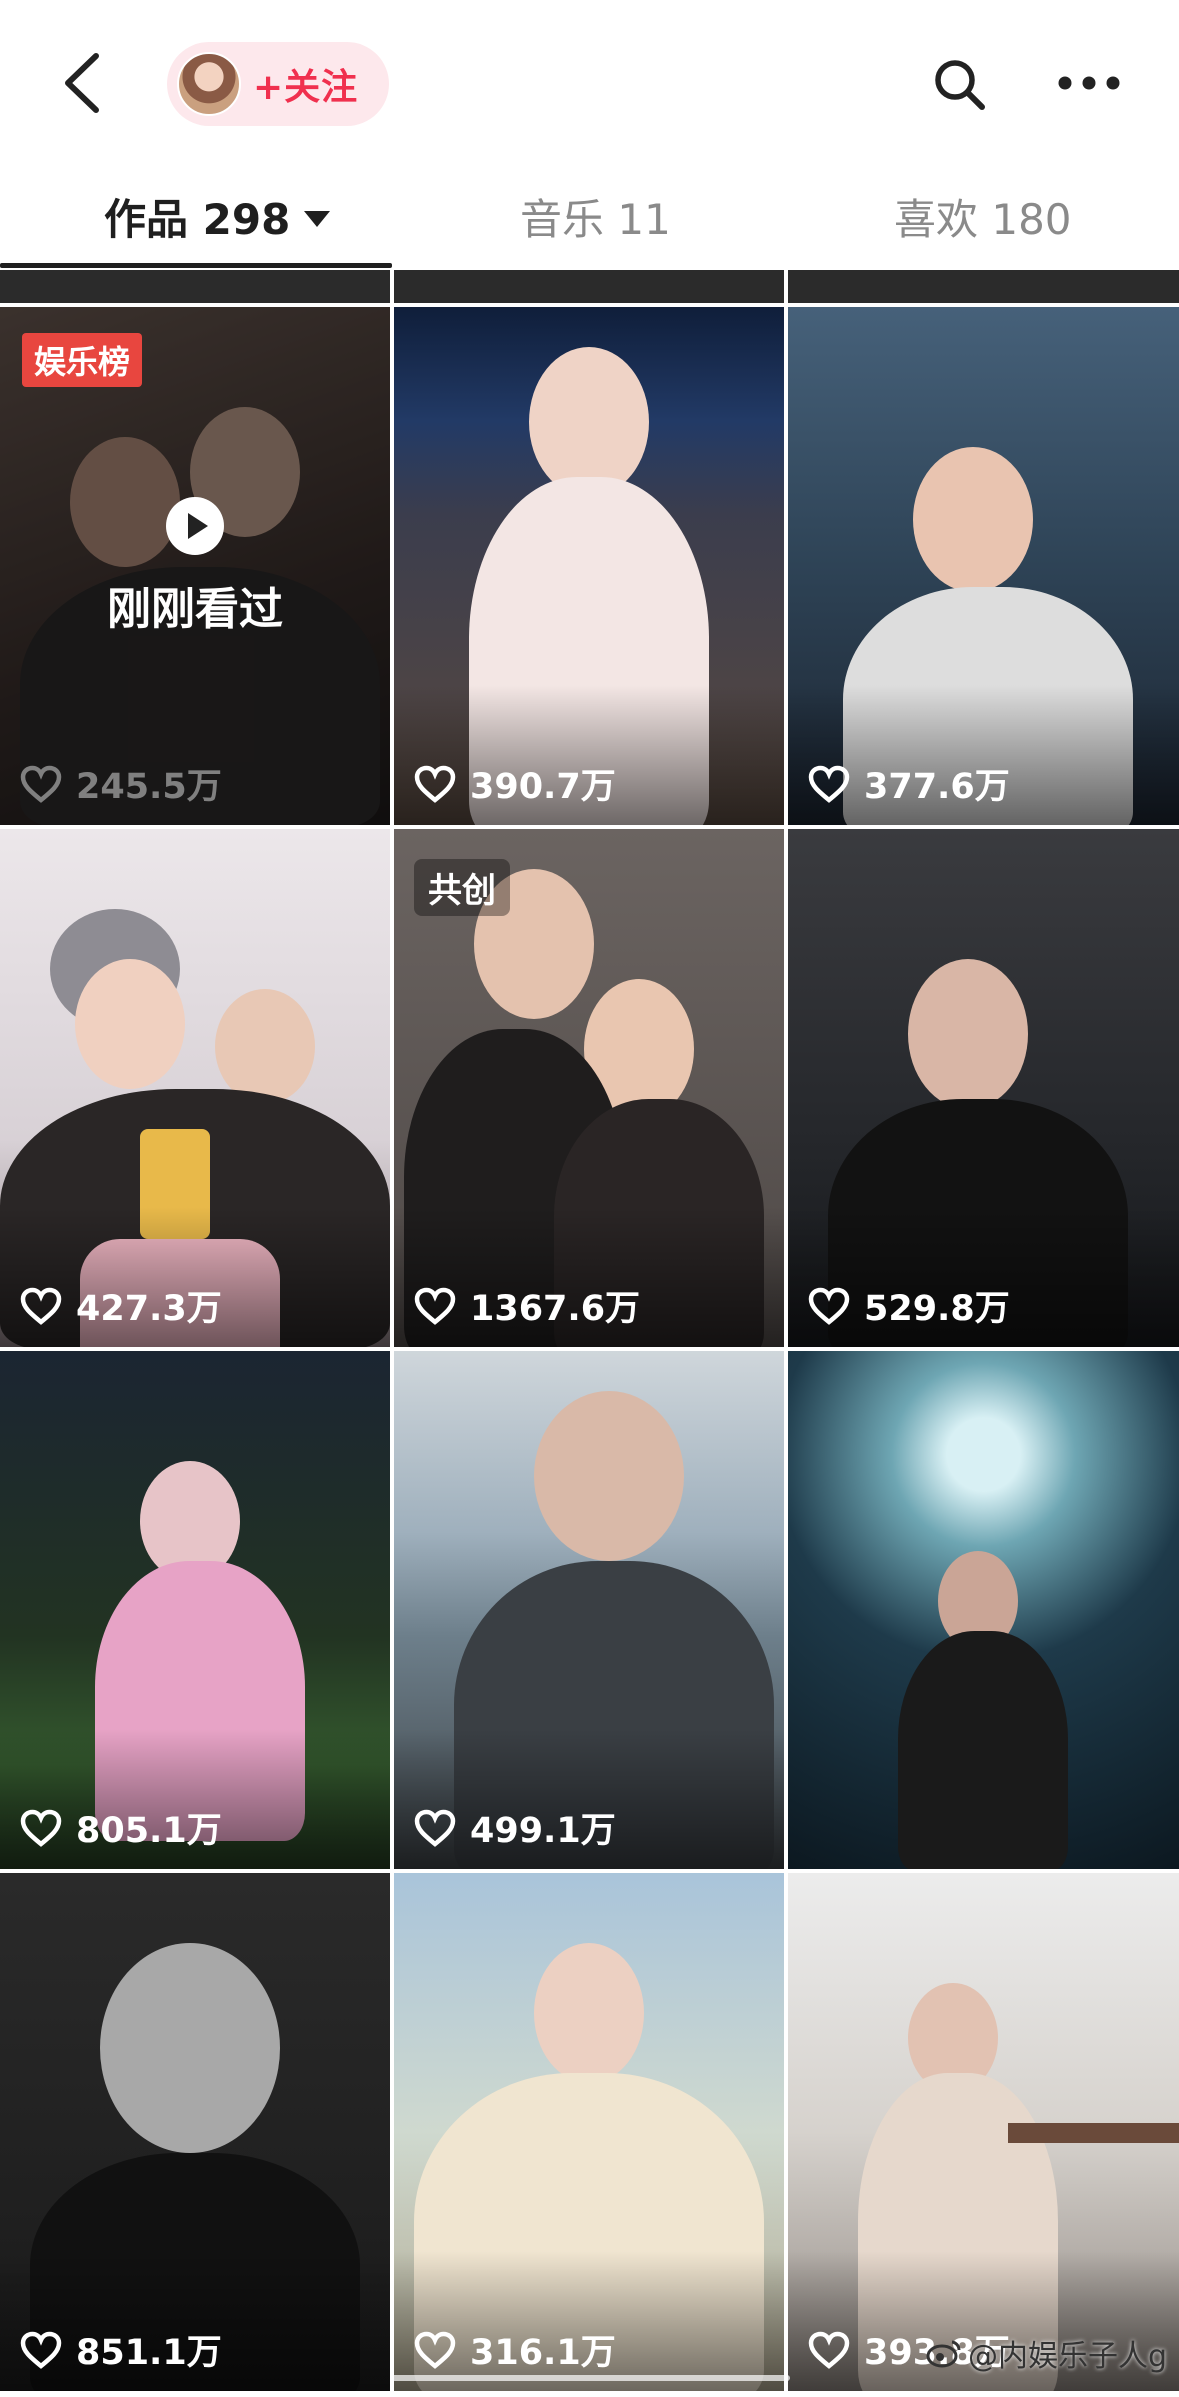 This screenshot has width=1179, height=2397. Describe the element at coordinates (196, 265) in the screenshot. I see `active-tab-indicator` at that location.